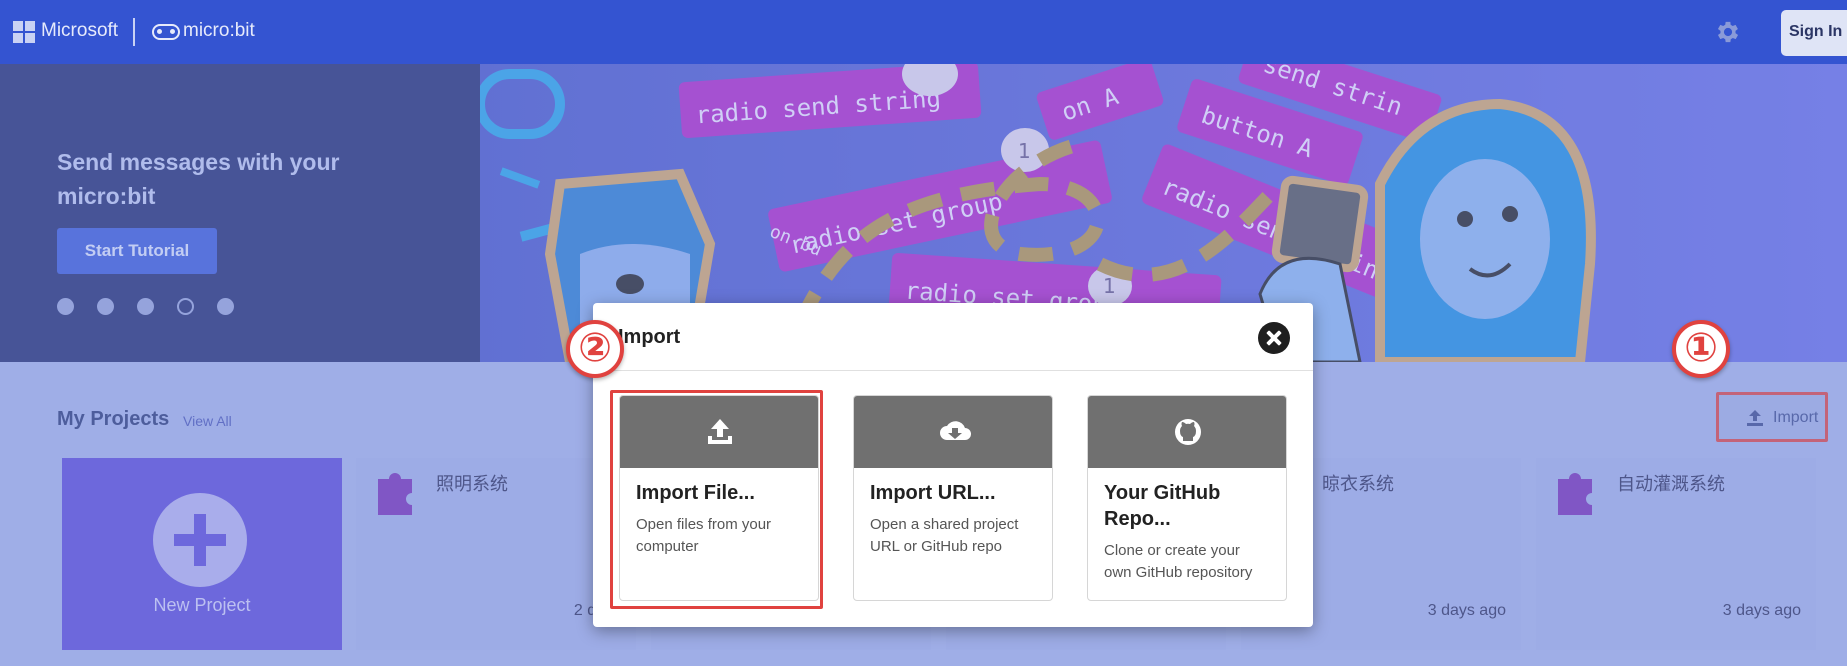  Describe the element at coordinates (134, 32) in the screenshot. I see `brand-divider` at that location.